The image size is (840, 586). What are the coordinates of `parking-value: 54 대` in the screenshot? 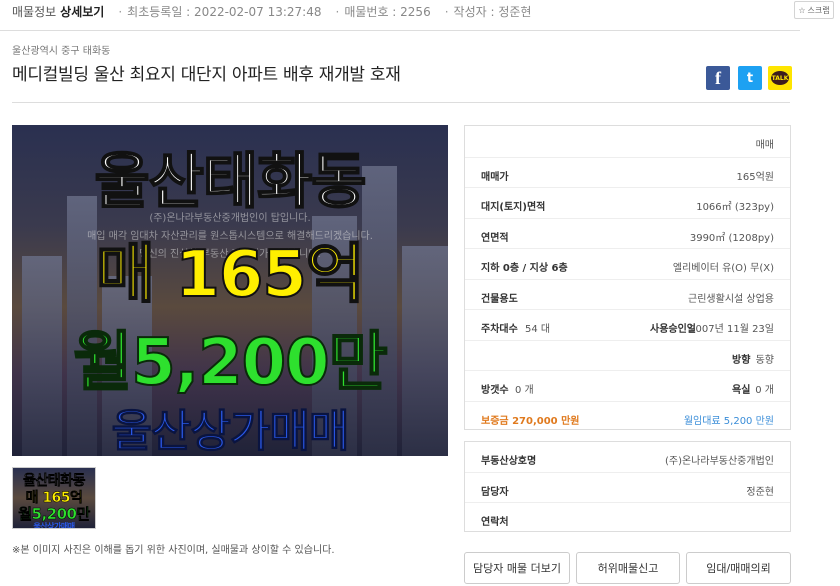 It's located at (538, 329).